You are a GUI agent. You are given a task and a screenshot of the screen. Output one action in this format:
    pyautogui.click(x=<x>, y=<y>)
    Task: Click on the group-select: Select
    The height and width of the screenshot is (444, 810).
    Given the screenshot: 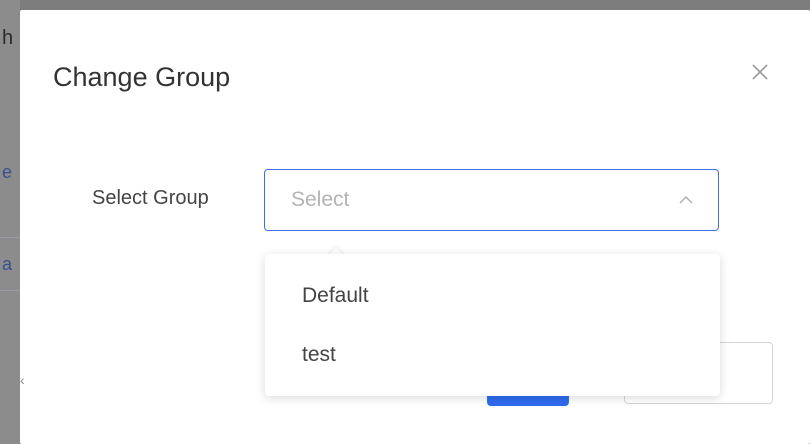 What is the action you would take?
    pyautogui.click(x=491, y=200)
    